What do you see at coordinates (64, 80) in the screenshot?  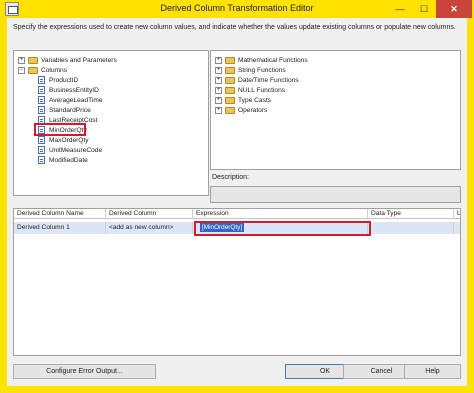 I see `column-label: ProductID` at bounding box center [64, 80].